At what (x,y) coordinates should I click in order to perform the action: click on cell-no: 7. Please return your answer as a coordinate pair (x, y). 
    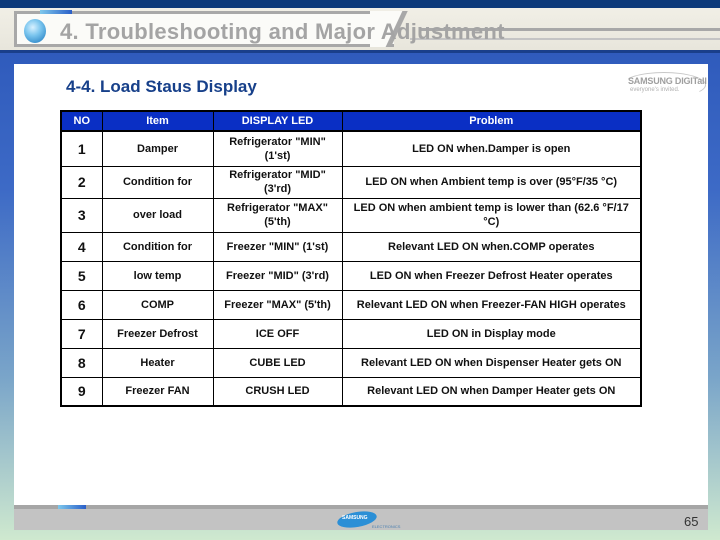
    Looking at the image, I should click on (81, 333).